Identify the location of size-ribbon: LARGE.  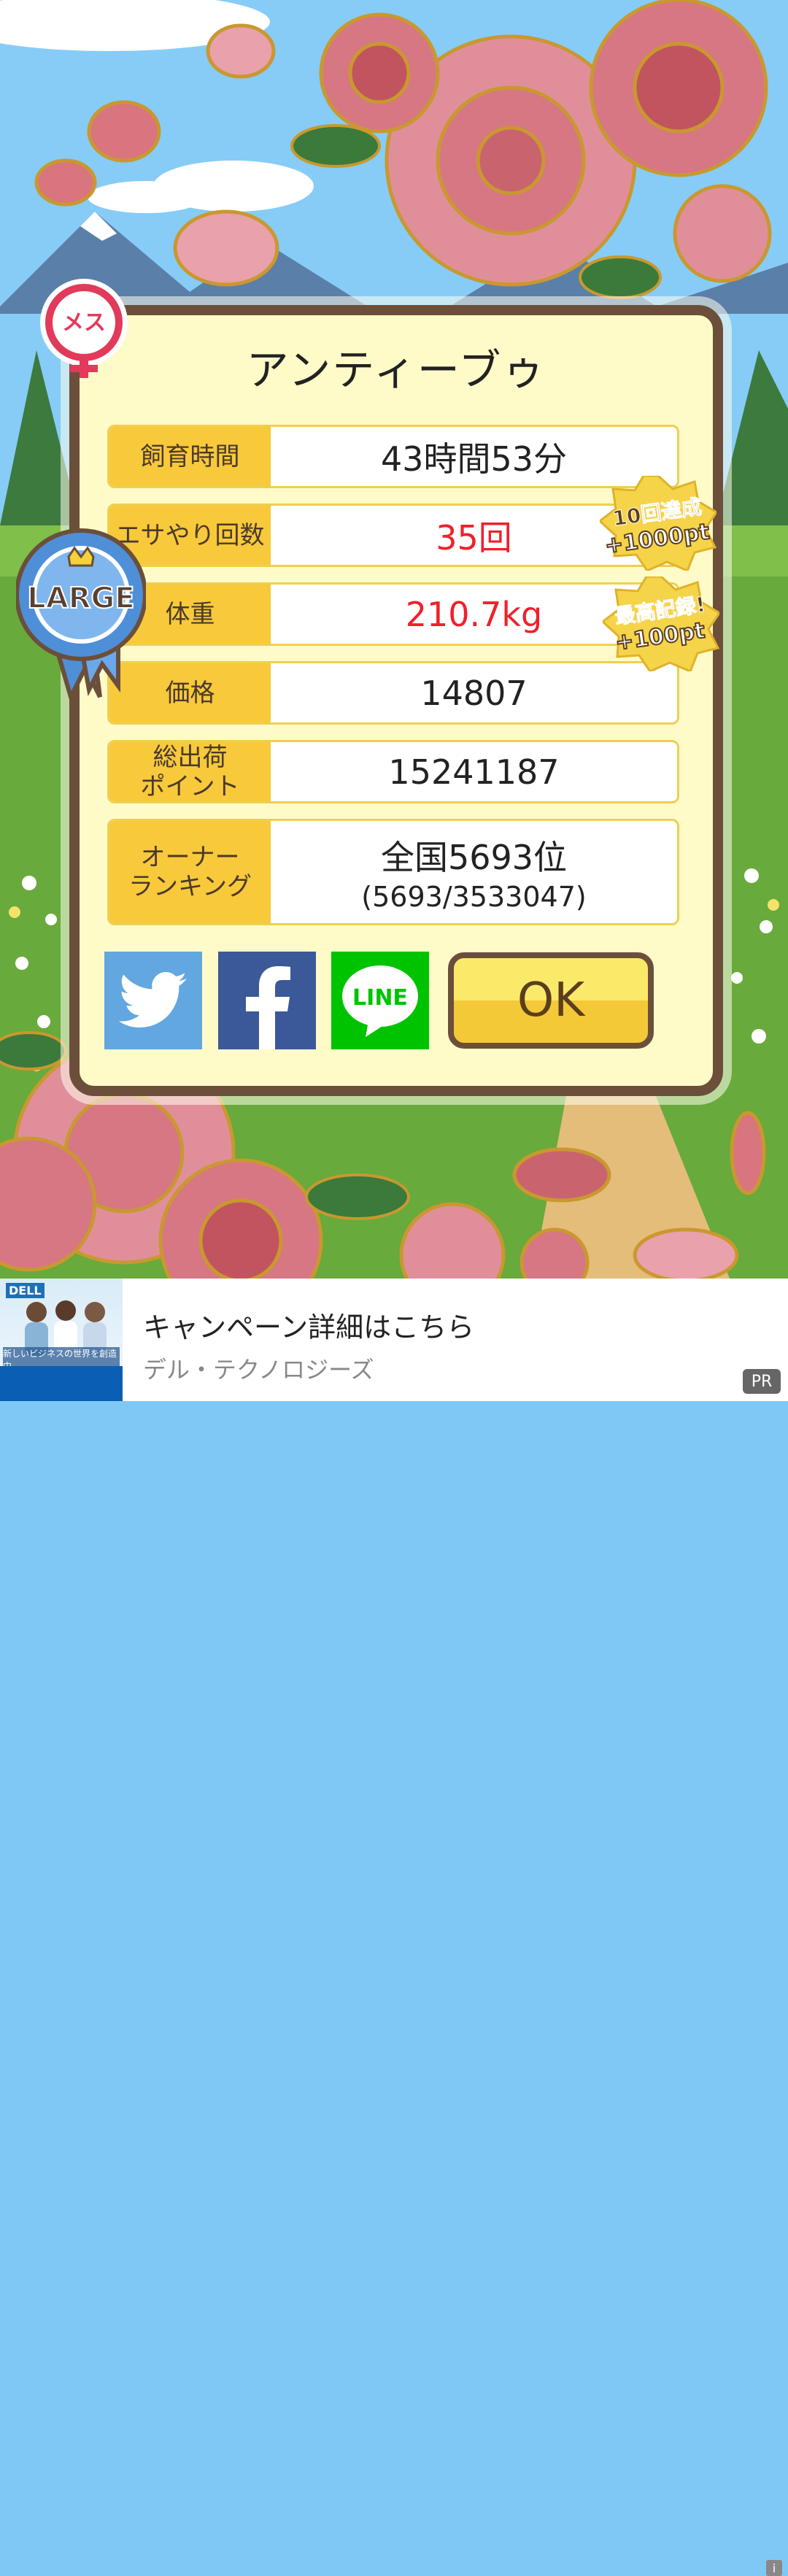
(81, 612).